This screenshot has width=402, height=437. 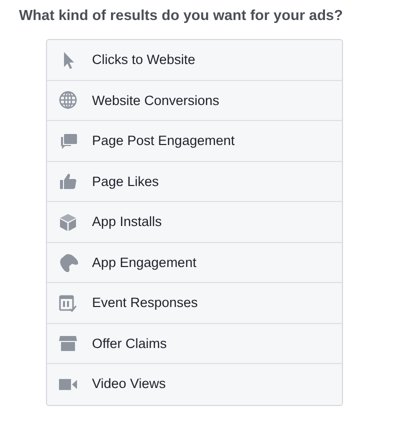 I want to click on objective-option: Website Conversions, so click(x=194, y=100).